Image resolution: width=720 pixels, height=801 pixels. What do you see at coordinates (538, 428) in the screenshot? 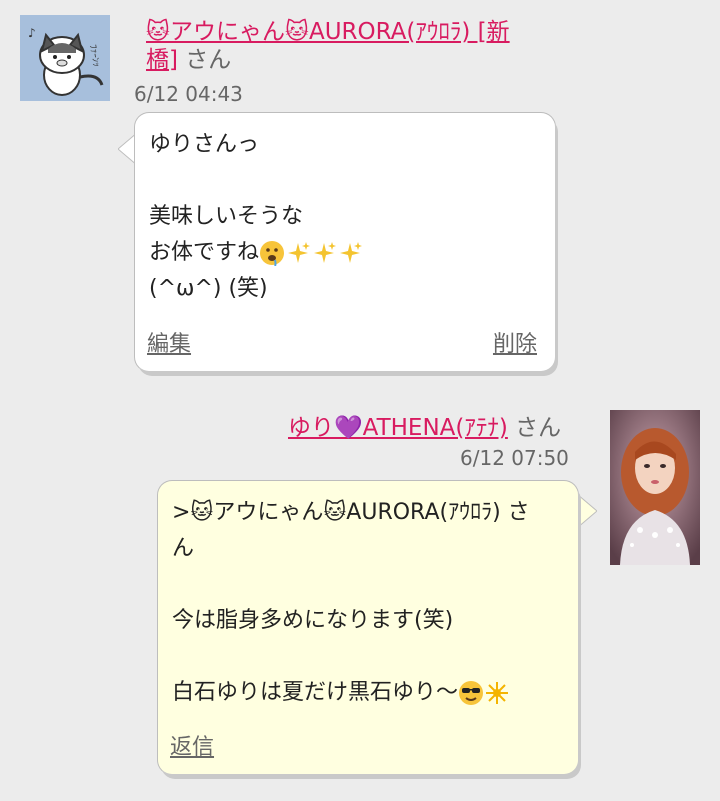
I see `honorific-2: さん` at bounding box center [538, 428].